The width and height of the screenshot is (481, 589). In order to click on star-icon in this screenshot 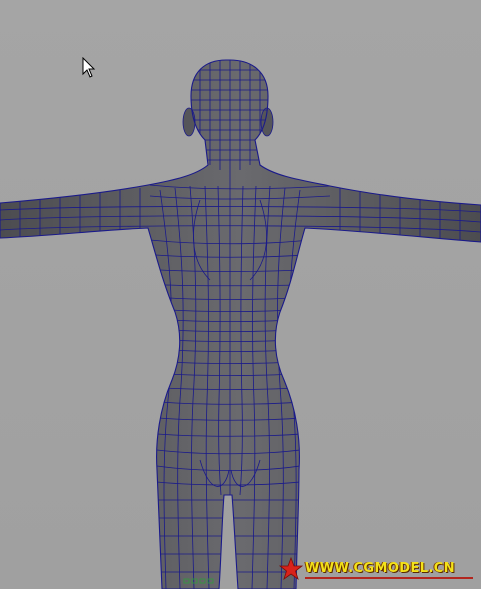, I will do `click(291, 569)`.